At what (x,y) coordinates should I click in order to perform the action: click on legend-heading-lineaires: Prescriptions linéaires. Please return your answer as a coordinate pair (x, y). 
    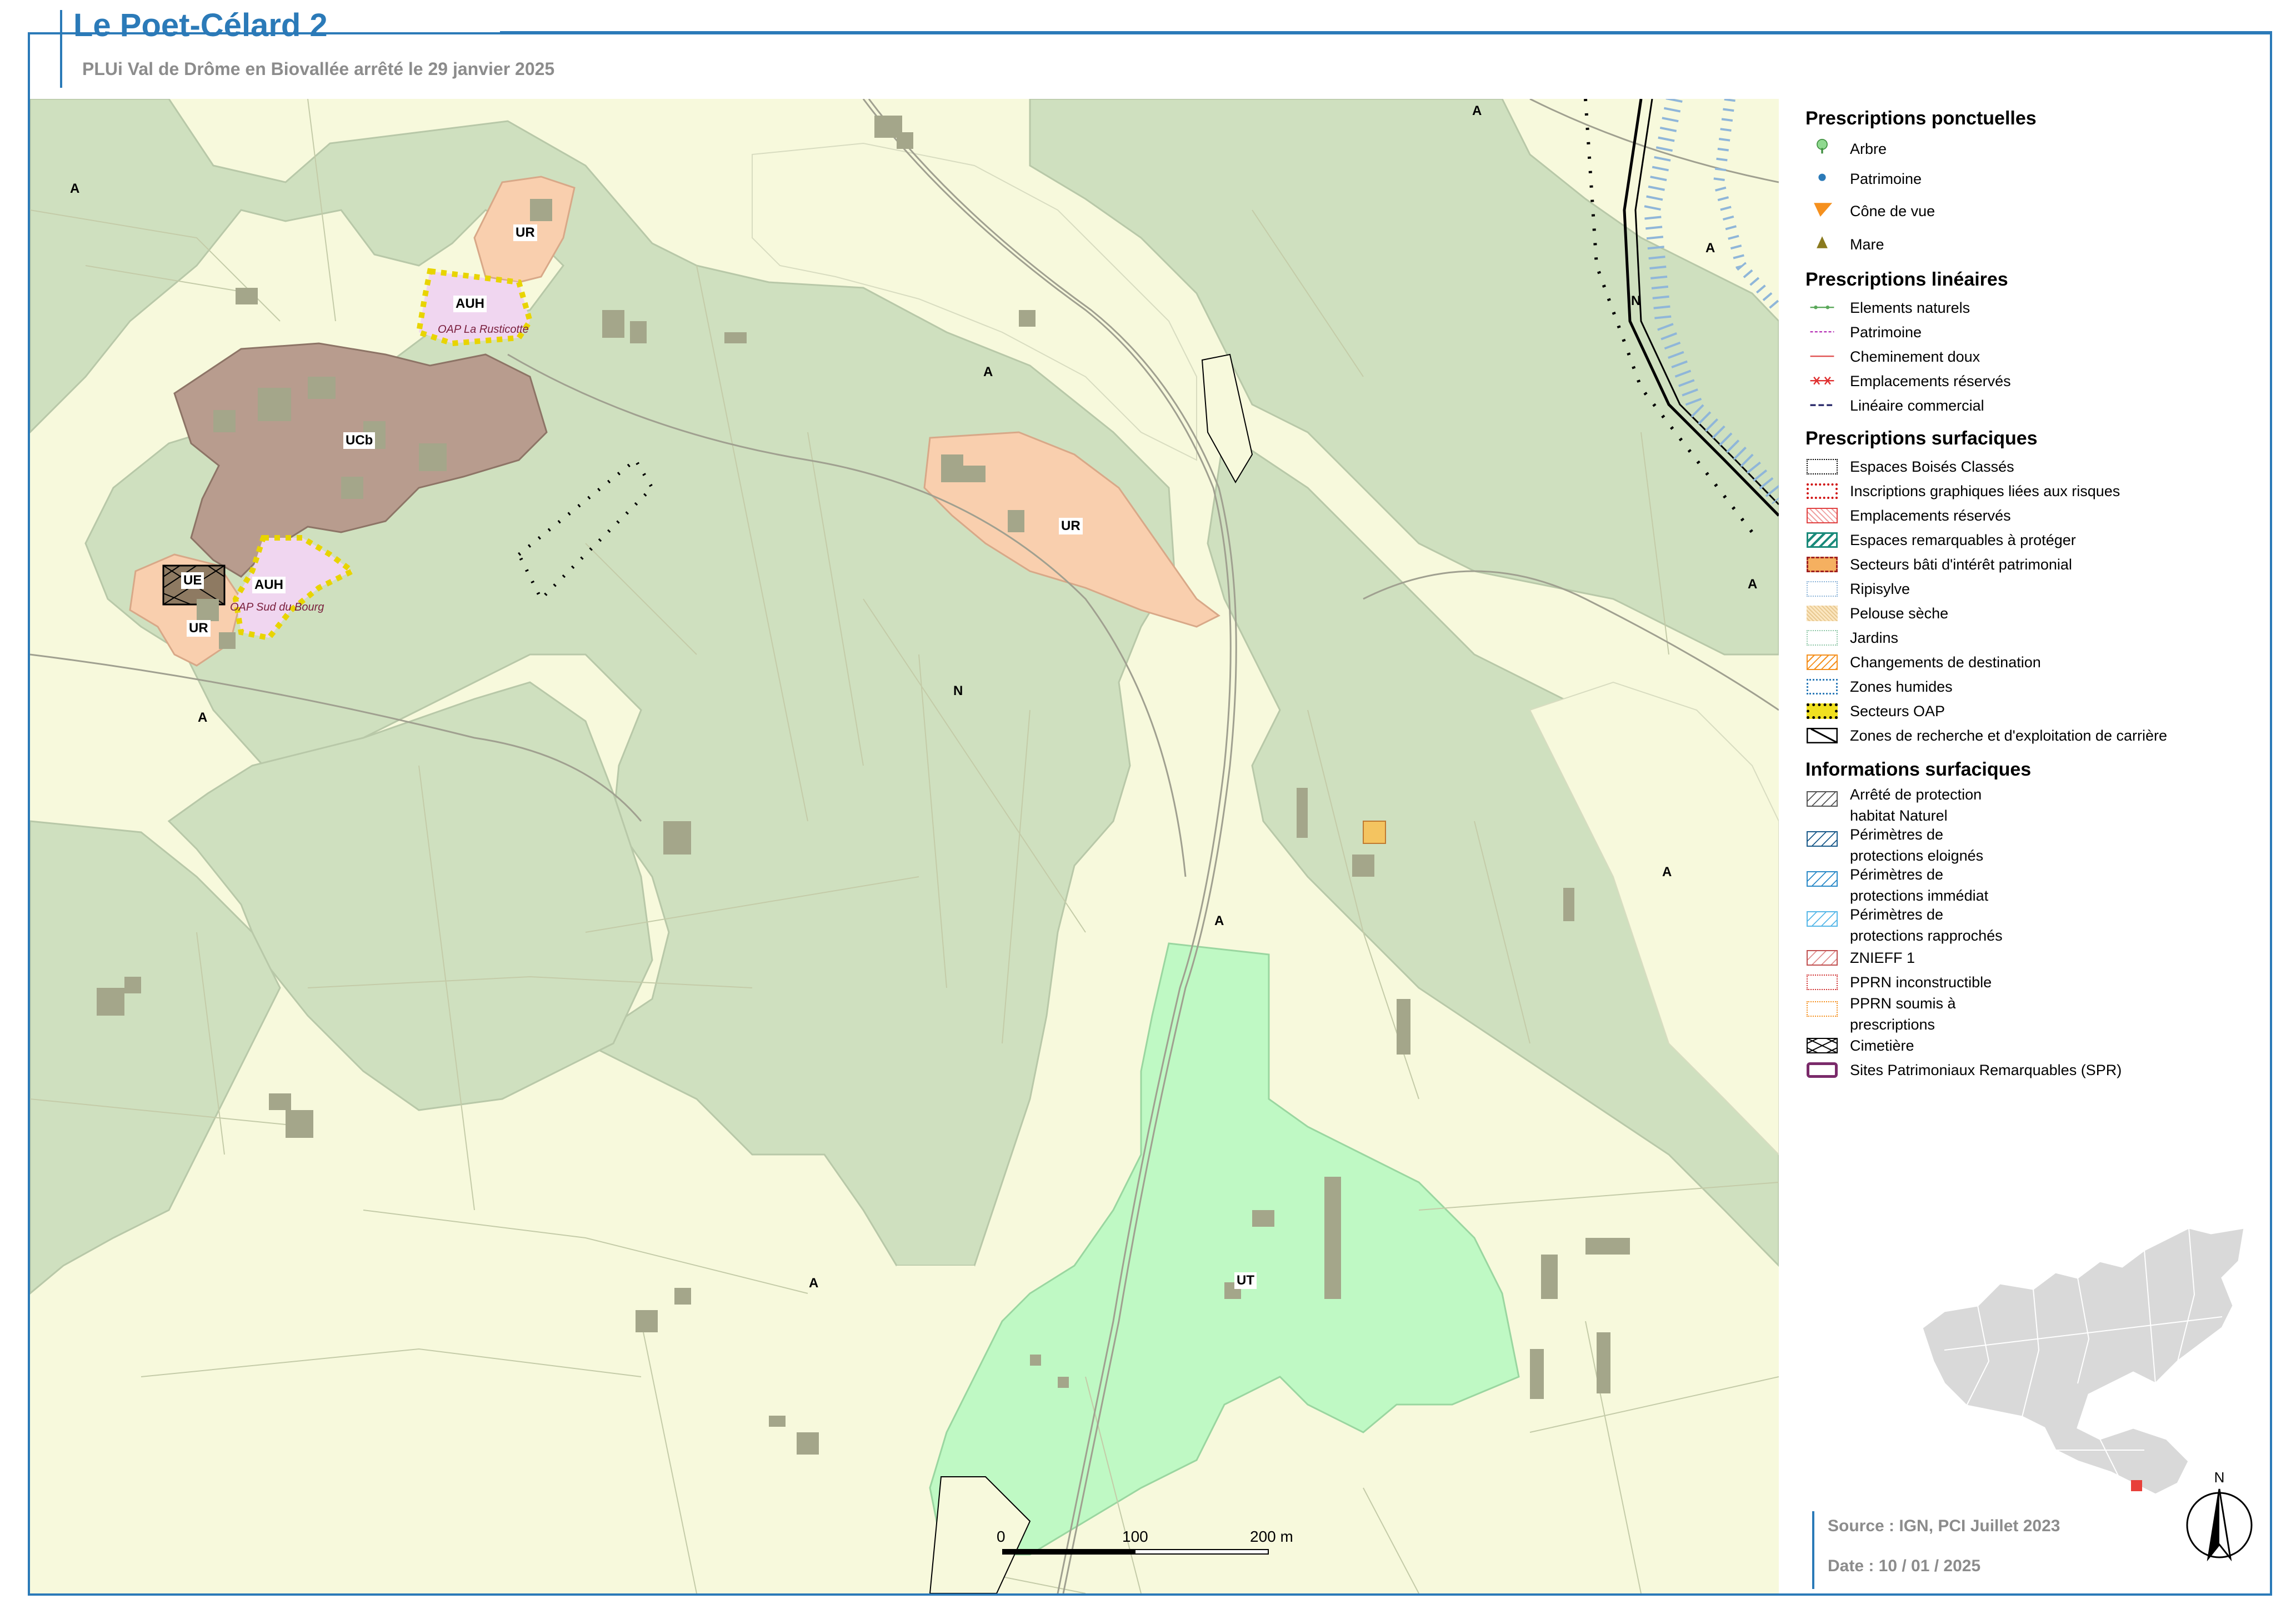
    Looking at the image, I should click on (1906, 279).